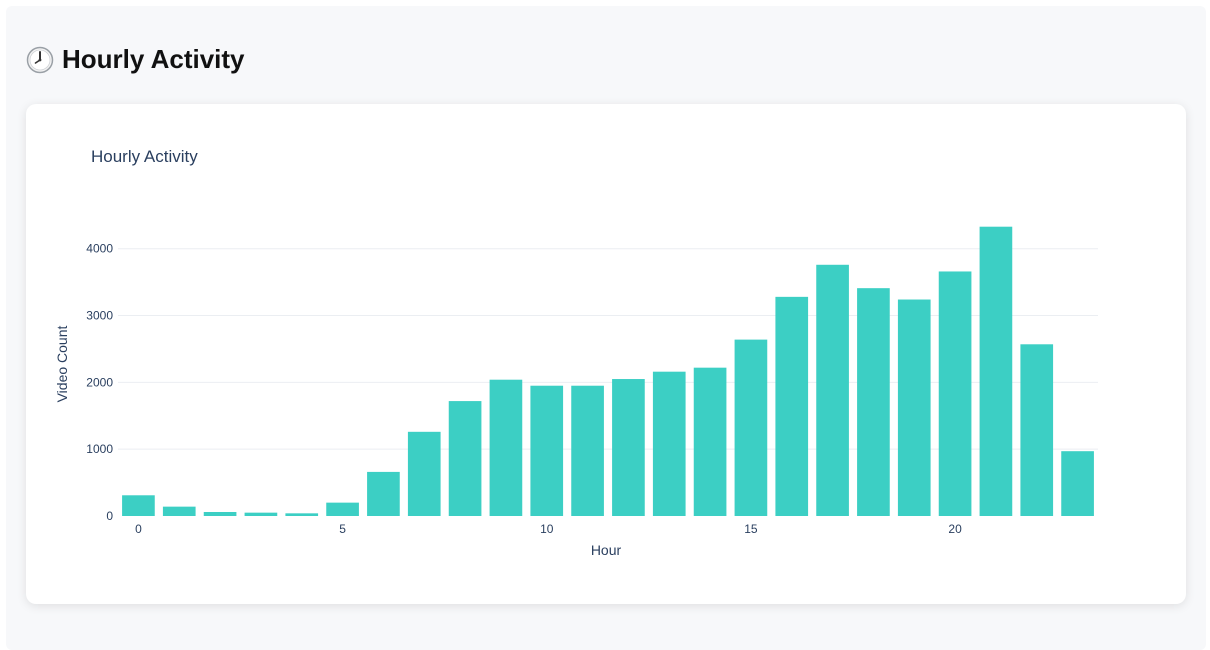 The image size is (1210, 650). I want to click on x-tick-label: 15, so click(751, 529).